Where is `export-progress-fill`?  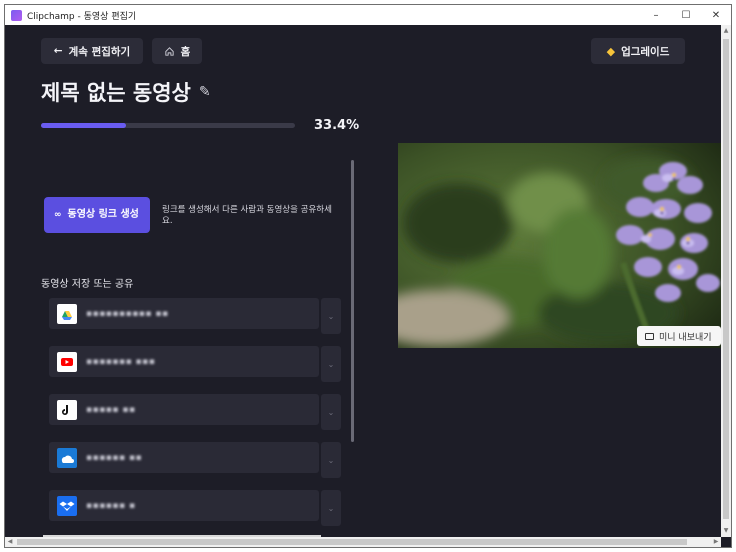 export-progress-fill is located at coordinates (83, 125).